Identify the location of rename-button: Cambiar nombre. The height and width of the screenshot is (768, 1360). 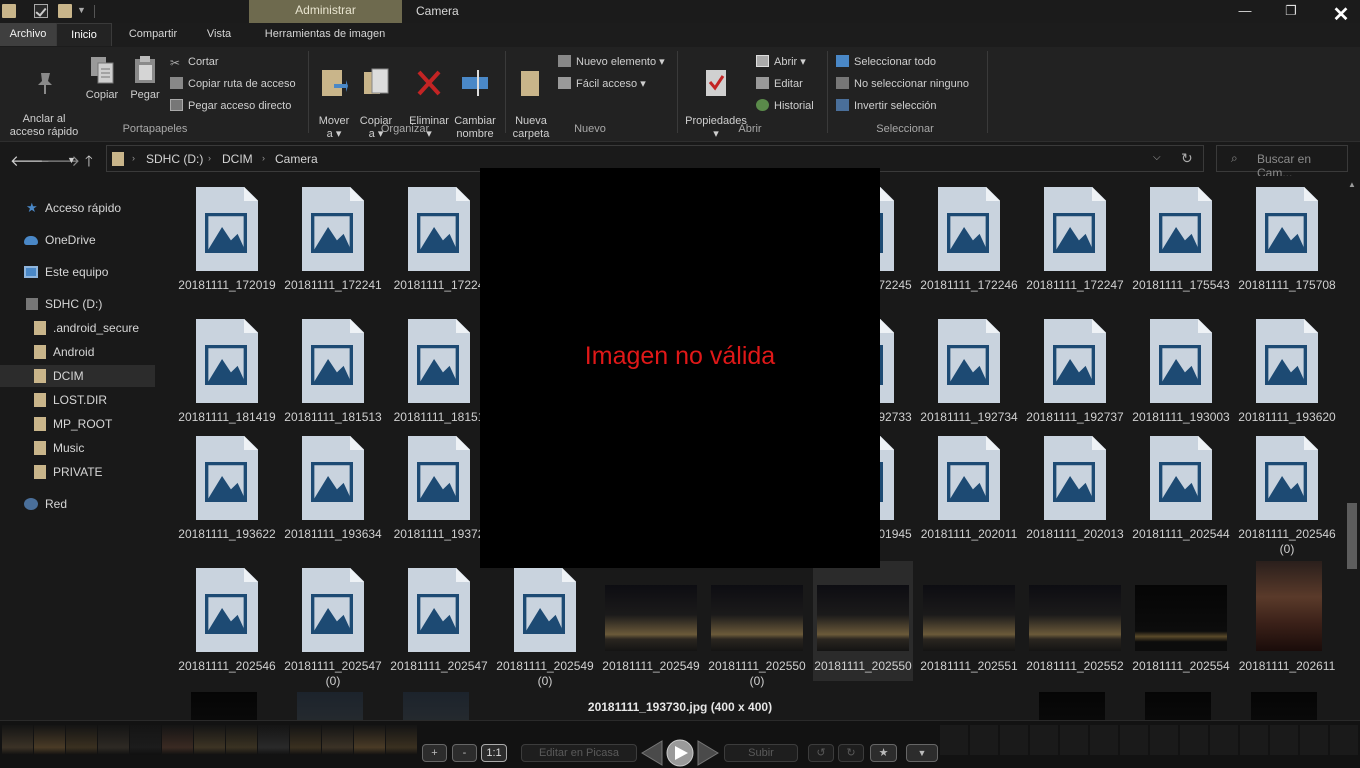
(475, 98).